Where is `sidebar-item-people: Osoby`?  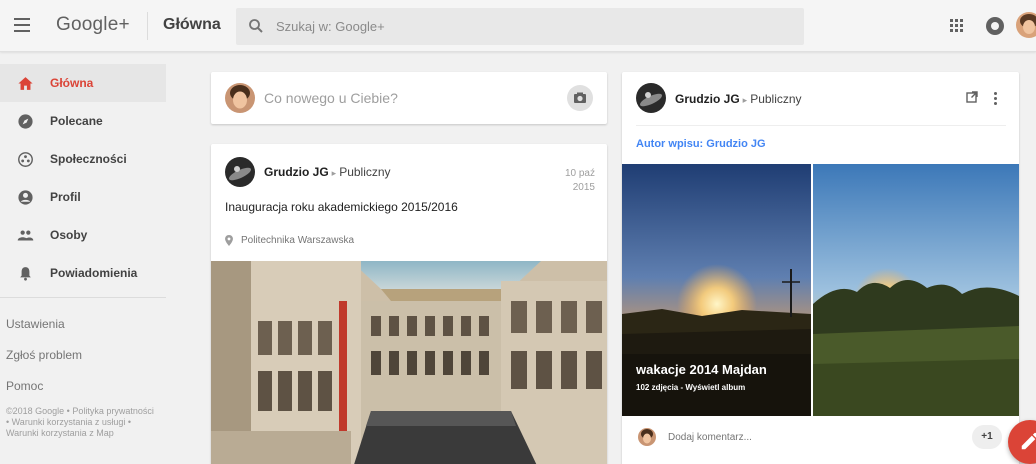
sidebar-item-people: Osoby is located at coordinates (83, 235).